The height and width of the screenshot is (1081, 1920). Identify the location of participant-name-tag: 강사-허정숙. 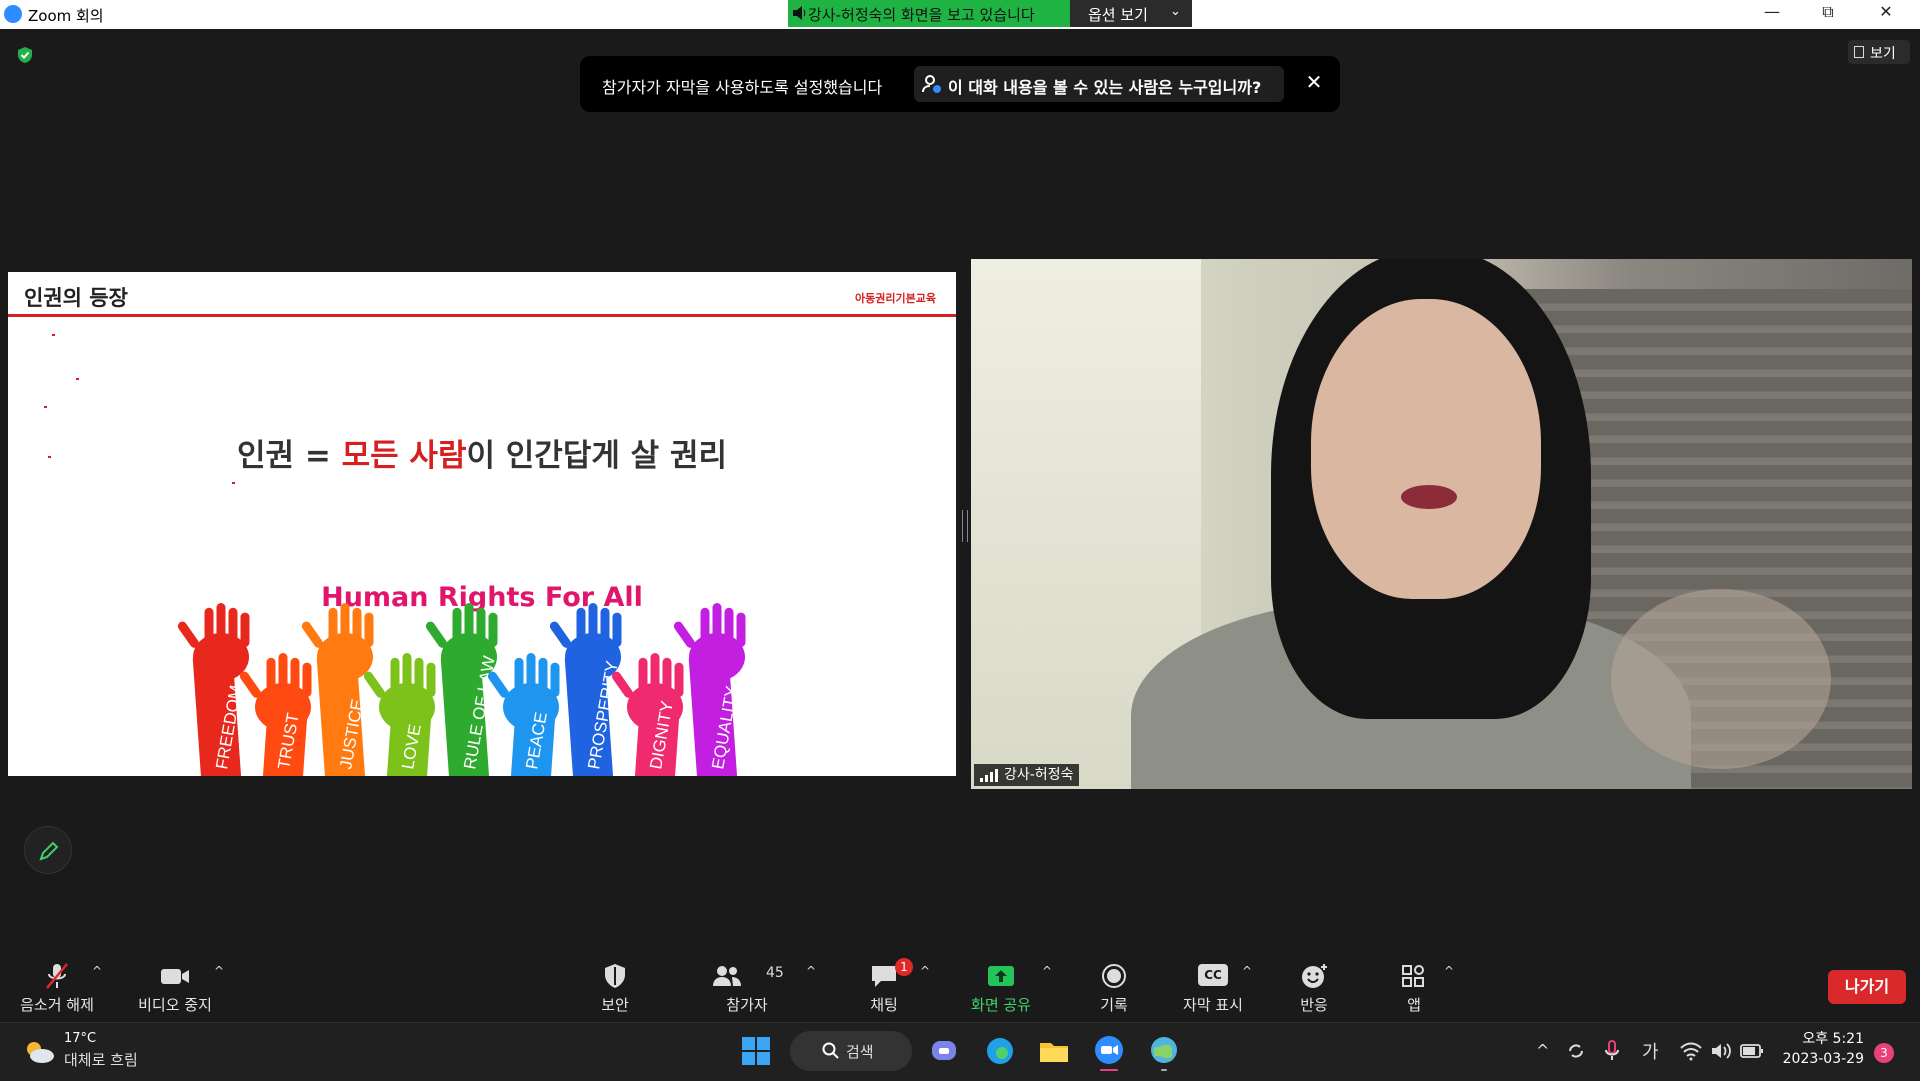
(1027, 775).